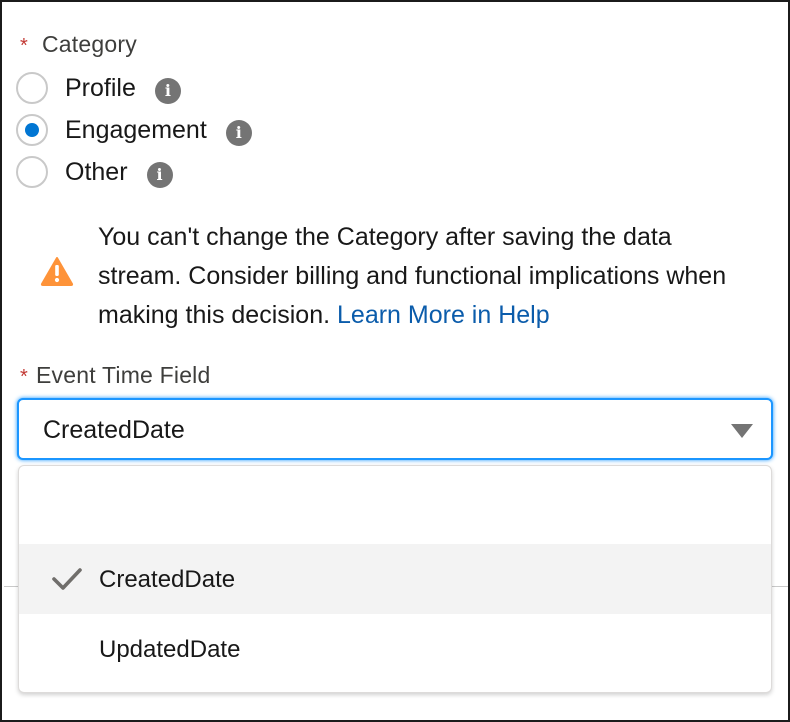 This screenshot has width=790, height=722. What do you see at coordinates (32, 130) in the screenshot?
I see `radio-button-checked` at bounding box center [32, 130].